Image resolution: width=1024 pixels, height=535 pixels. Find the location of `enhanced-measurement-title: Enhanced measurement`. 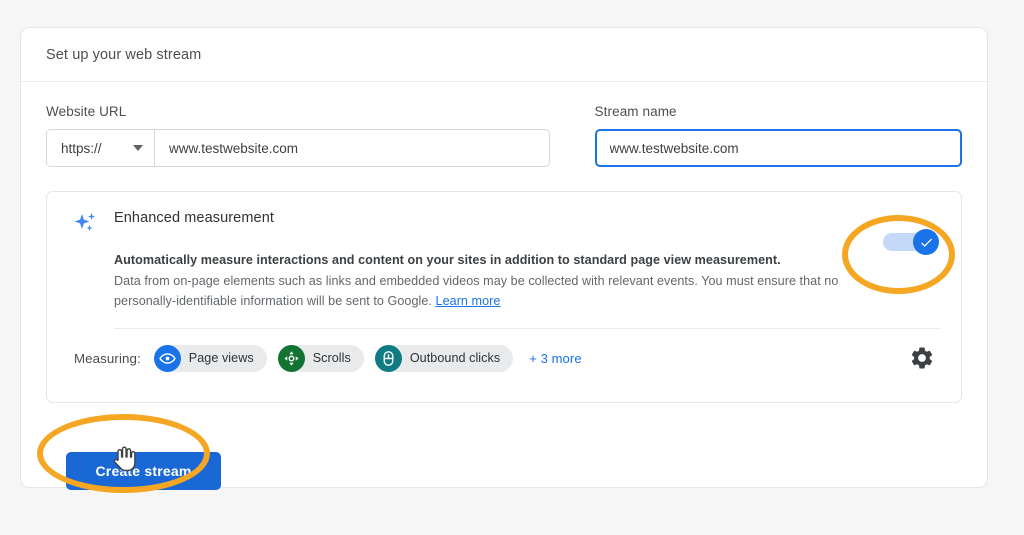

enhanced-measurement-title: Enhanced measurement is located at coordinates (194, 218).